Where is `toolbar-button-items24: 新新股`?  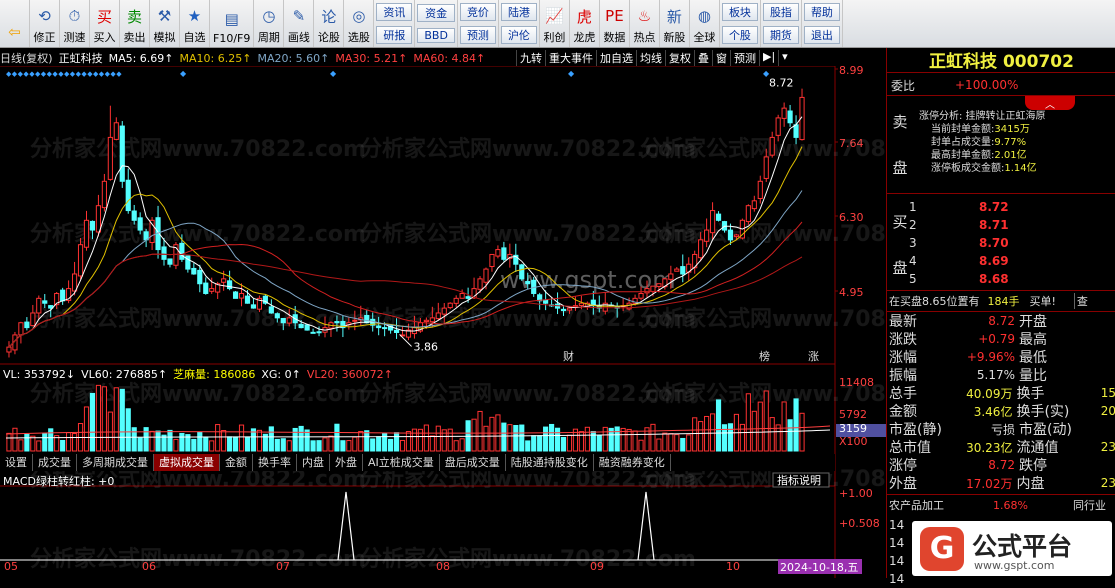
toolbar-button-items24: 新新股 is located at coordinates (675, 23).